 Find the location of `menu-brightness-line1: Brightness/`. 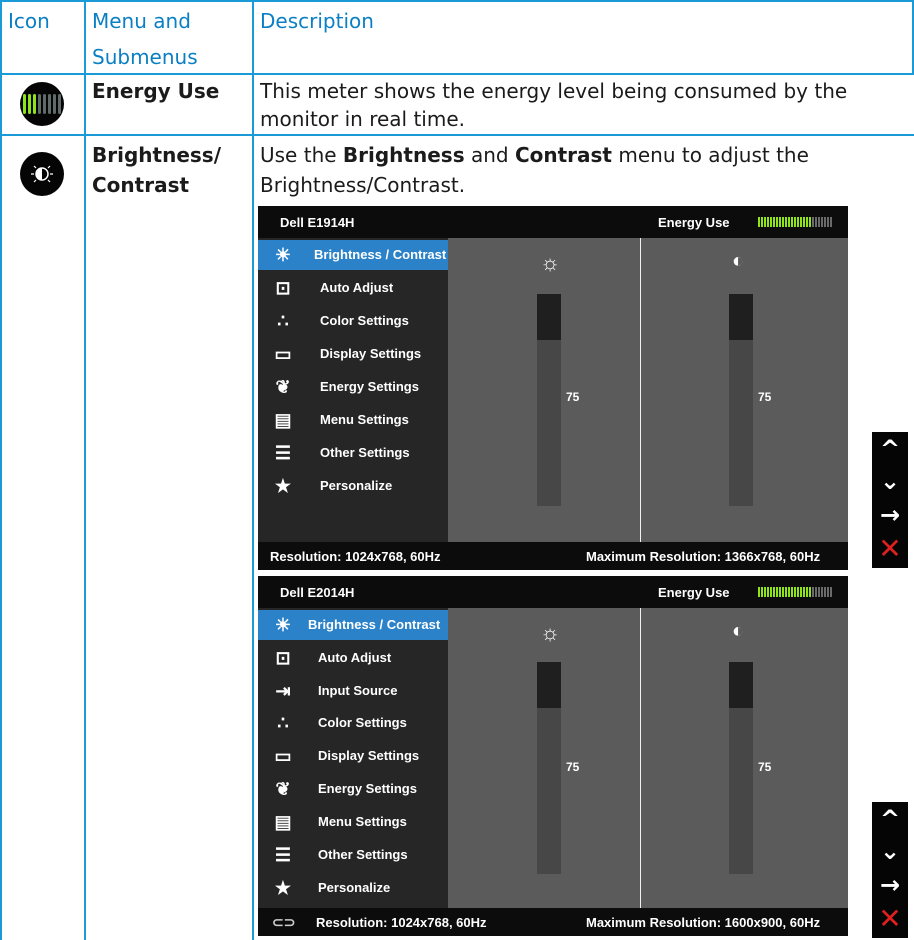

menu-brightness-line1: Brightness/ is located at coordinates (156, 155).